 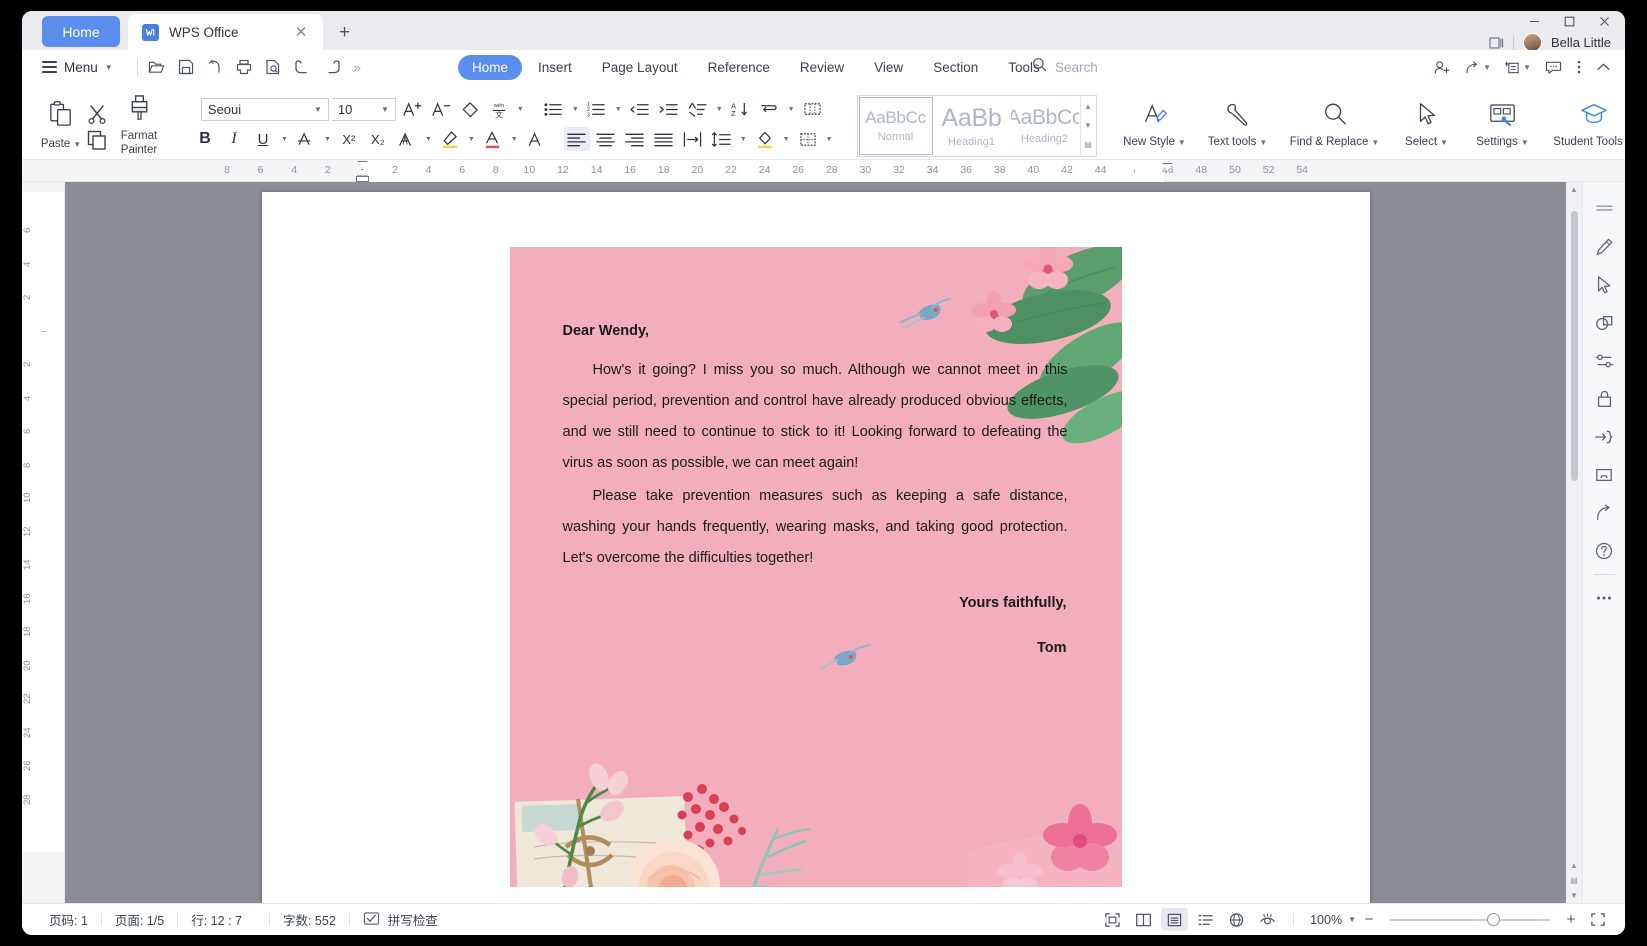 I want to click on font-size-select: 10 ▼, so click(x=363, y=109).